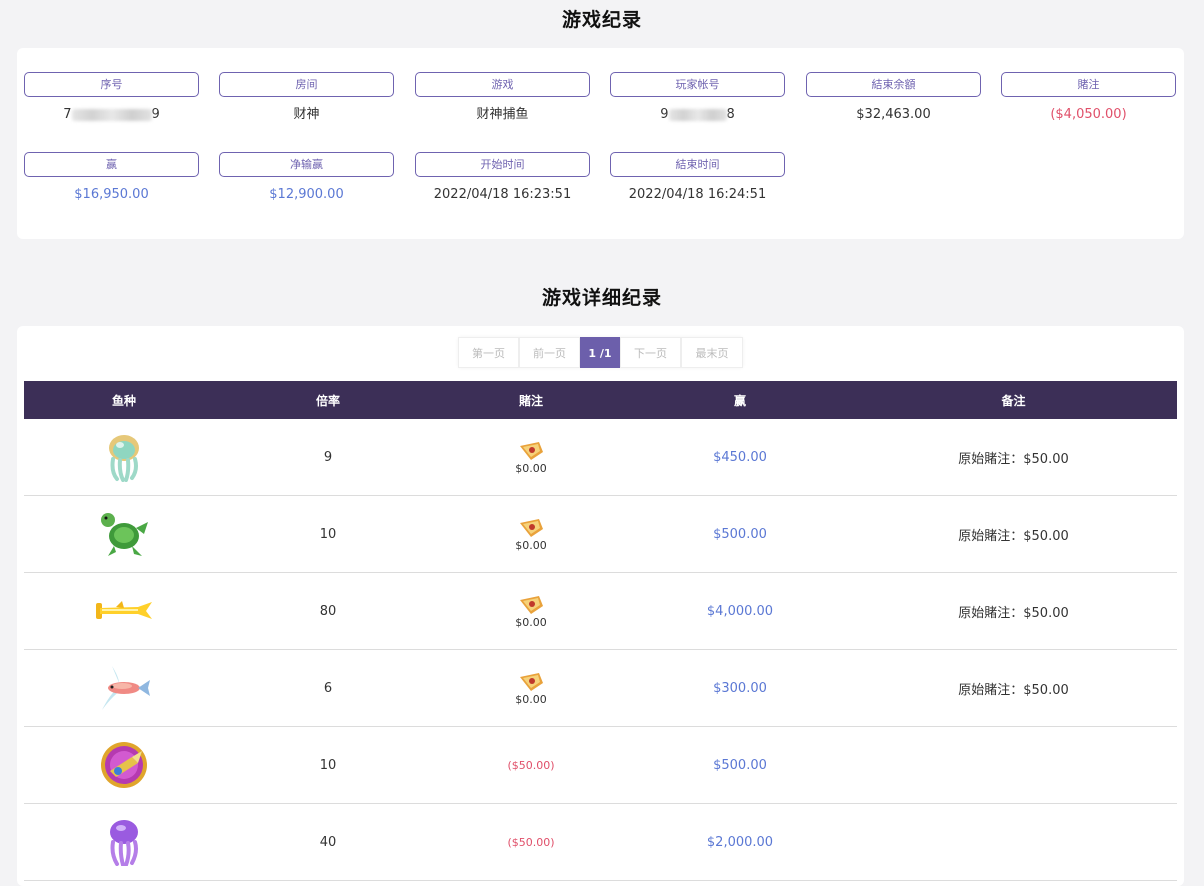  Describe the element at coordinates (111, 194) in the screenshot. I see `win-value: $16,950.00` at that location.